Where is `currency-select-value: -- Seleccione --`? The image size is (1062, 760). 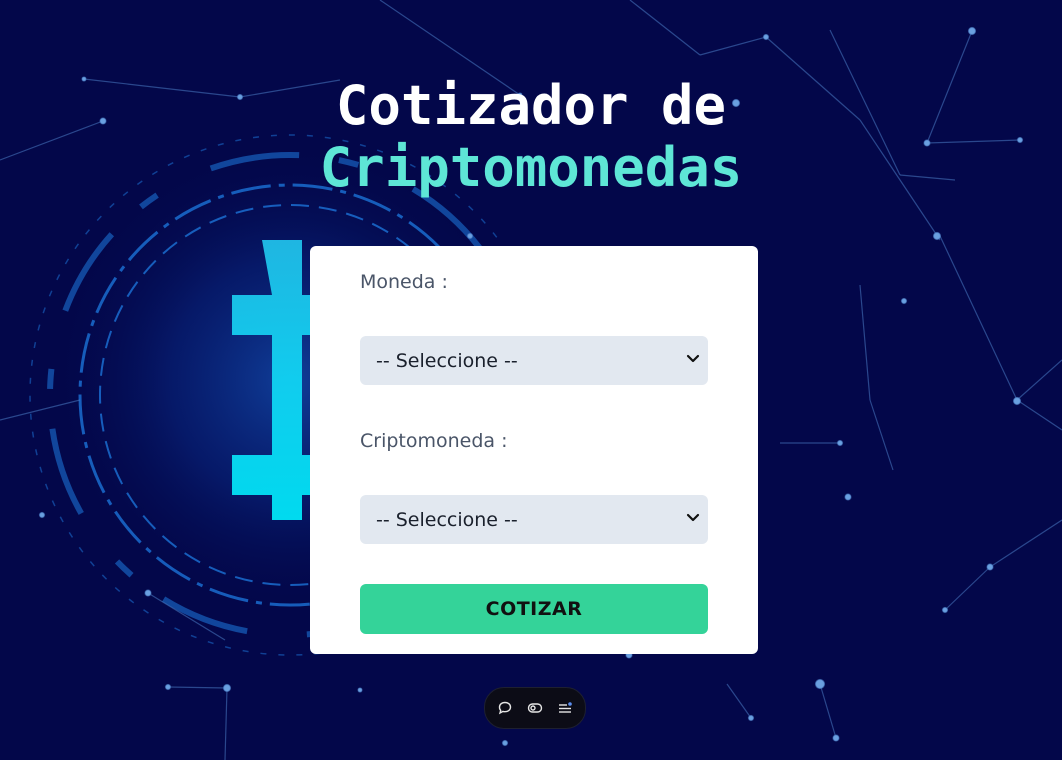
currency-select-value: -- Seleccione -- is located at coordinates (447, 360).